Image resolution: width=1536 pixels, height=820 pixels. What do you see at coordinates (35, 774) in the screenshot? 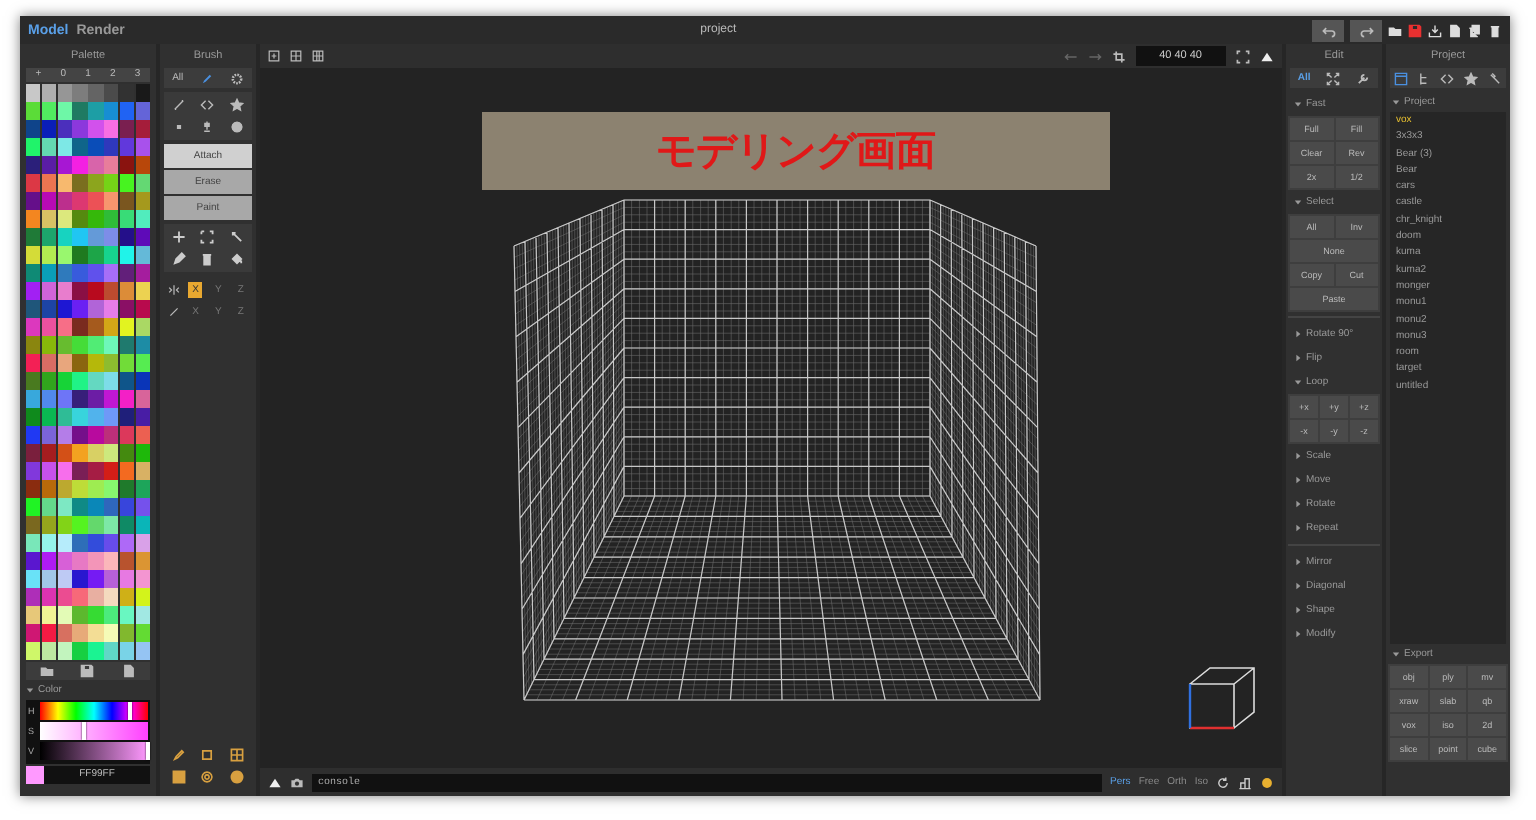
I see `current-color-swatch` at bounding box center [35, 774].